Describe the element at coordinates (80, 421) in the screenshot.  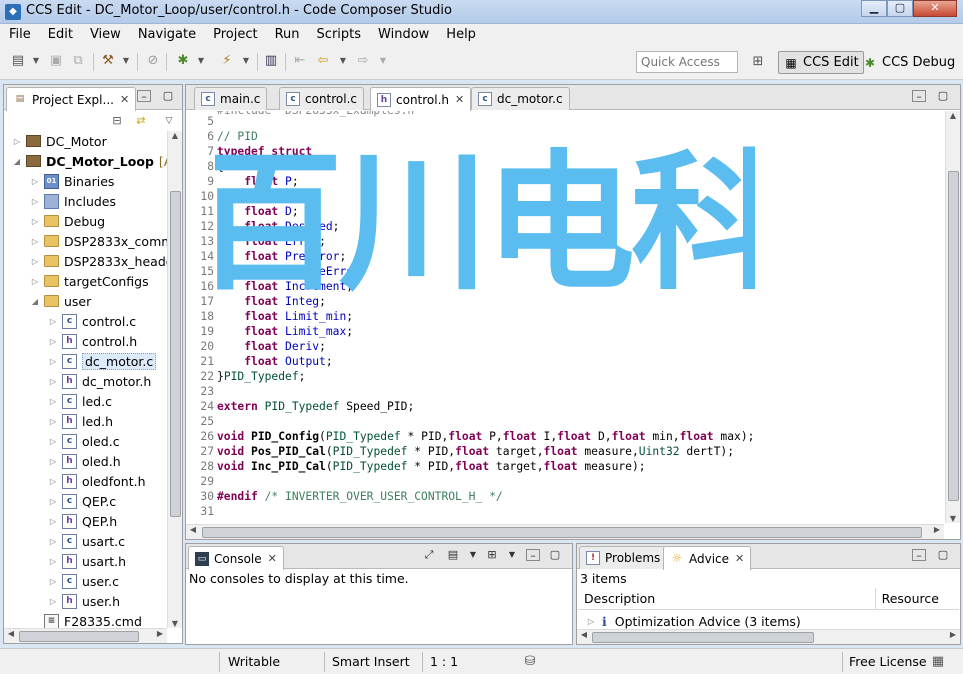
I see `tree-item: ▷ h led.h` at that location.